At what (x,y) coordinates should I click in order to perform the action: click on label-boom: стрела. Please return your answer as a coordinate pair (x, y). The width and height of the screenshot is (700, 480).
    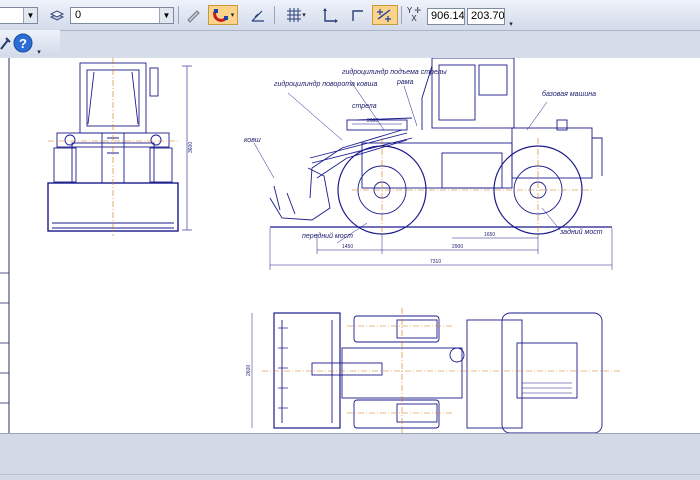
    Looking at the image, I should click on (364, 106).